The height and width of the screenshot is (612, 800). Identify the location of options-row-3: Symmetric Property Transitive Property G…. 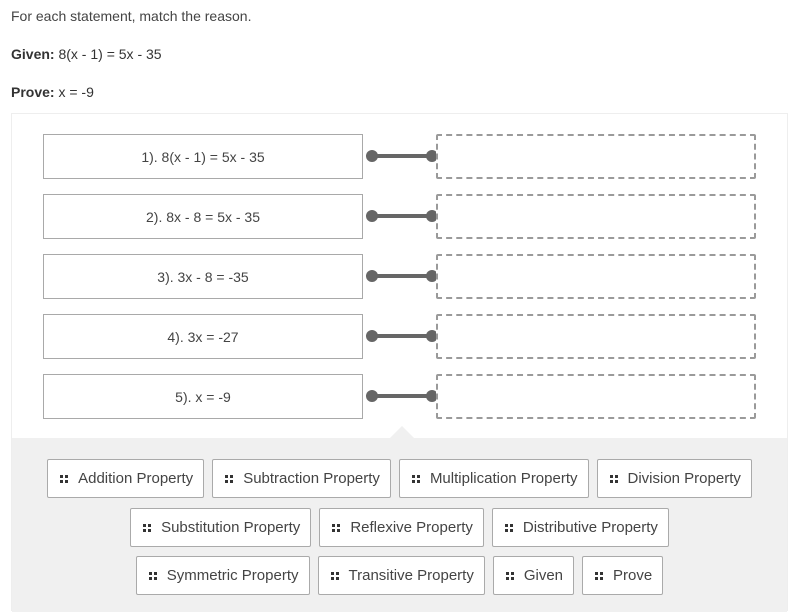
(399, 575).